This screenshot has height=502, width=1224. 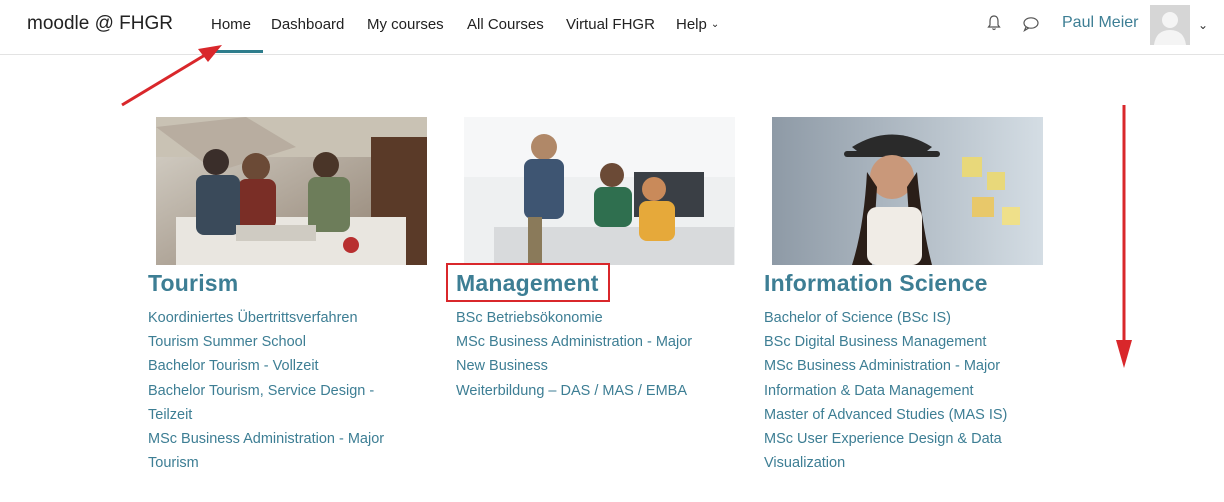 I want to click on course-link: Koordiniertes Übertrittsverfahren, so click(x=266, y=318).